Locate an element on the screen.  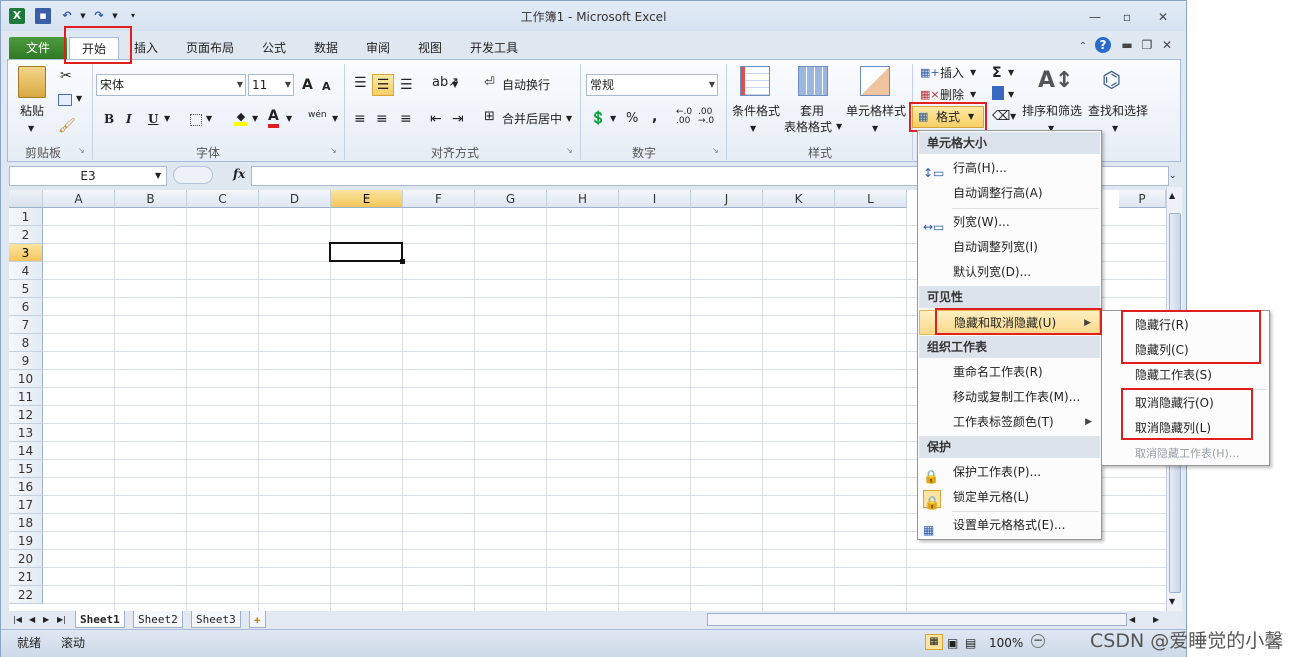
submenu-hide-rows: 隐藏行(R) is located at coordinates (1185, 325).